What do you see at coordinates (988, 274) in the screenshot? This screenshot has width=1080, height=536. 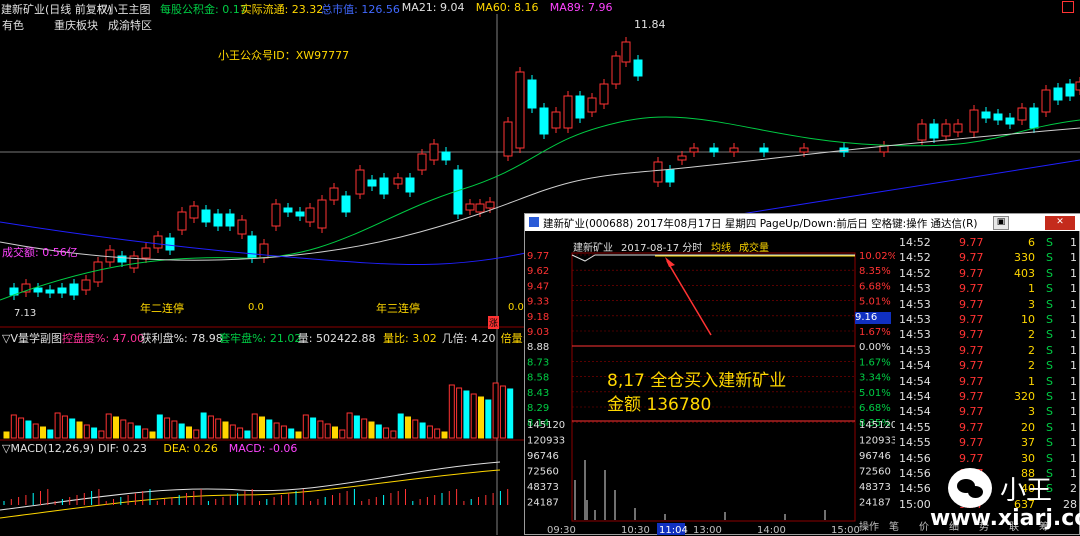 I see `tick-row: 14:52 9.77 403 S 1` at bounding box center [988, 274].